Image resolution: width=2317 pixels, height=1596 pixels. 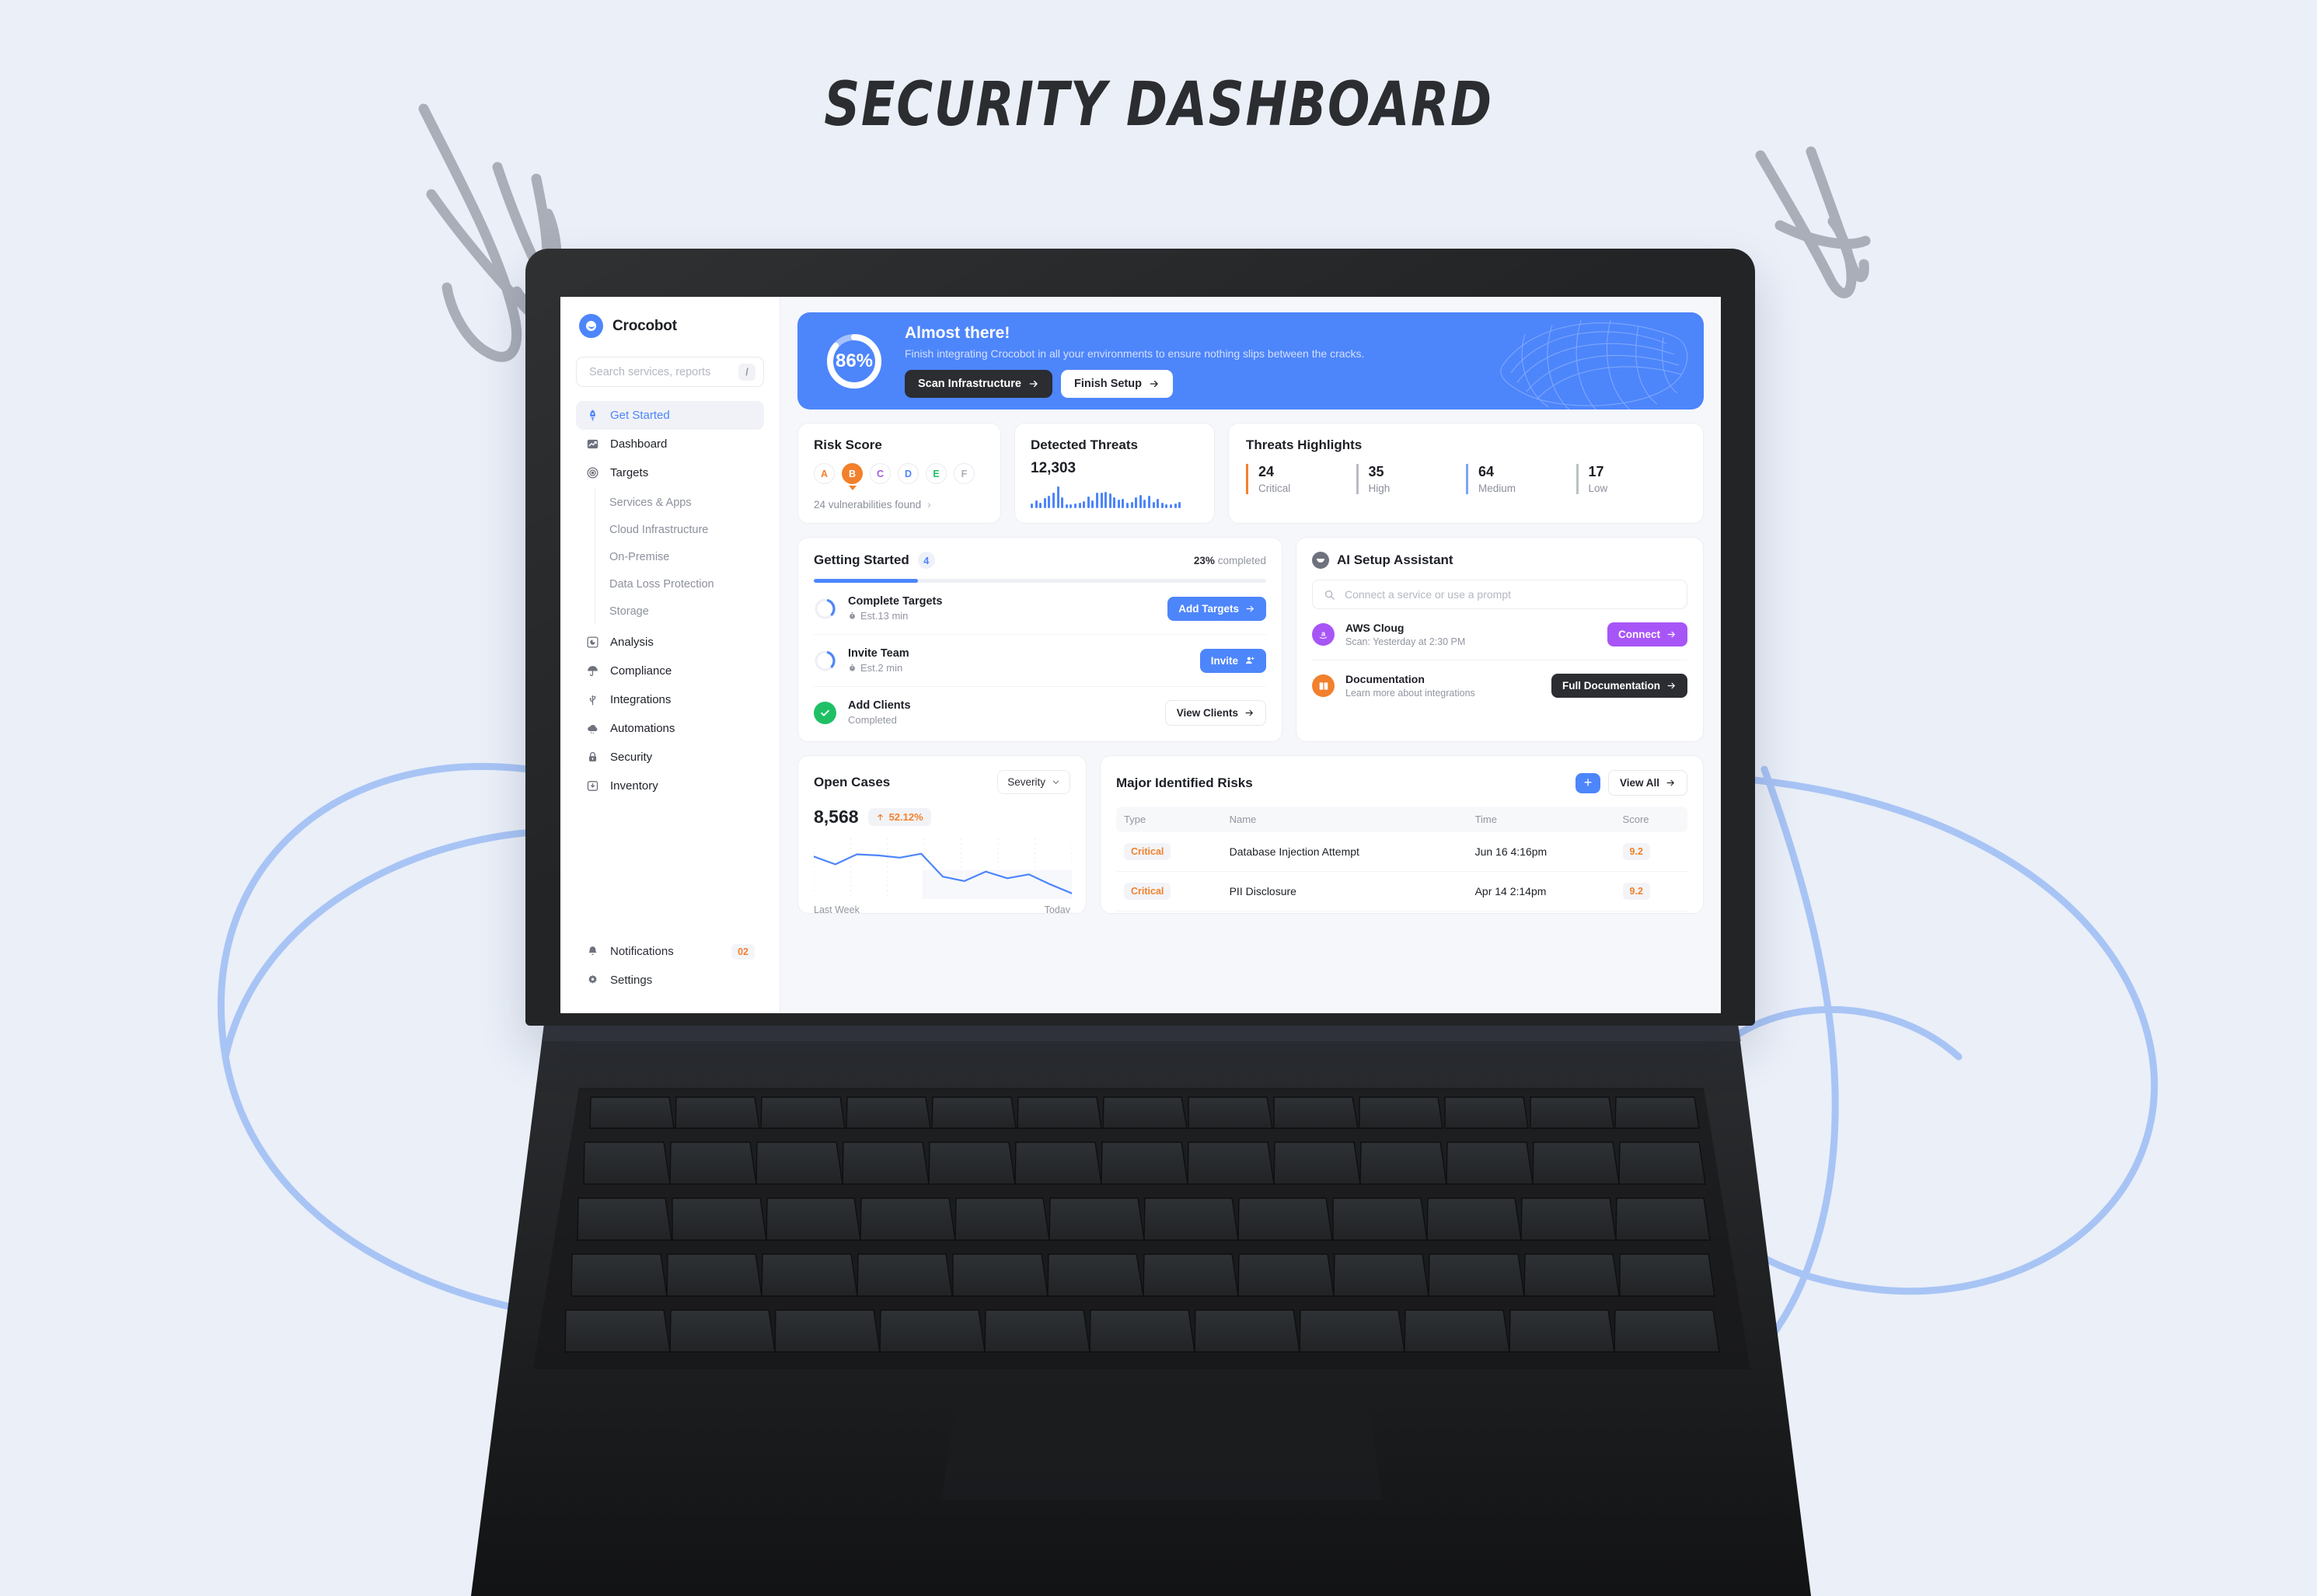 I want to click on getting-started-item: Add Clients Completed View Clients, so click(x=1040, y=712).